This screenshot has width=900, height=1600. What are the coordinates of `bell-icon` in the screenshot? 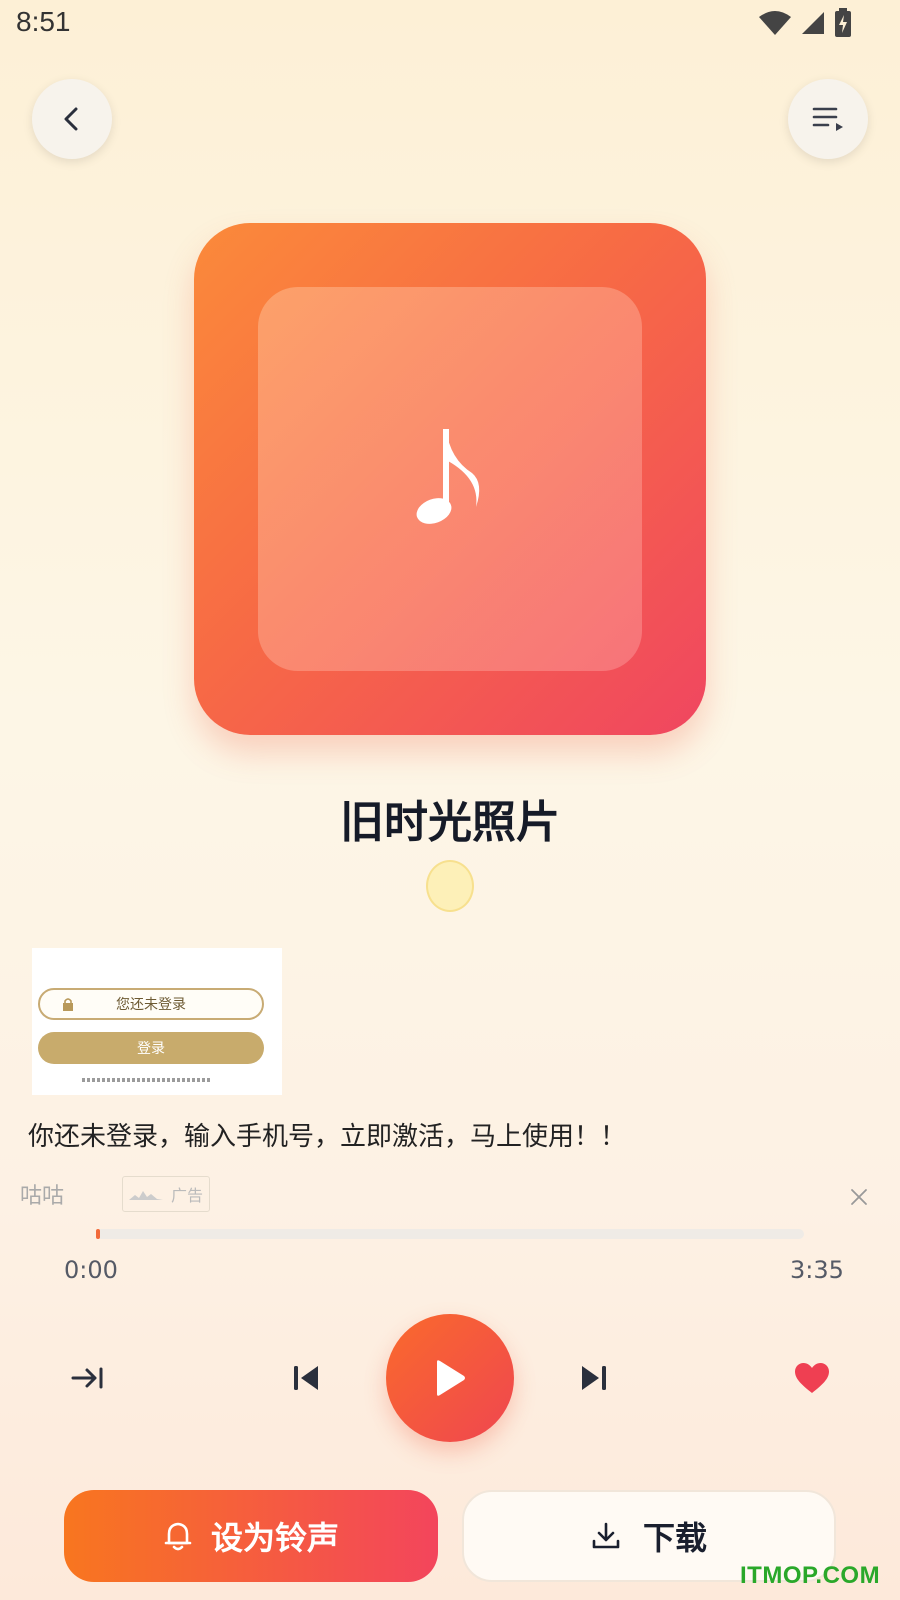 It's located at (178, 1536).